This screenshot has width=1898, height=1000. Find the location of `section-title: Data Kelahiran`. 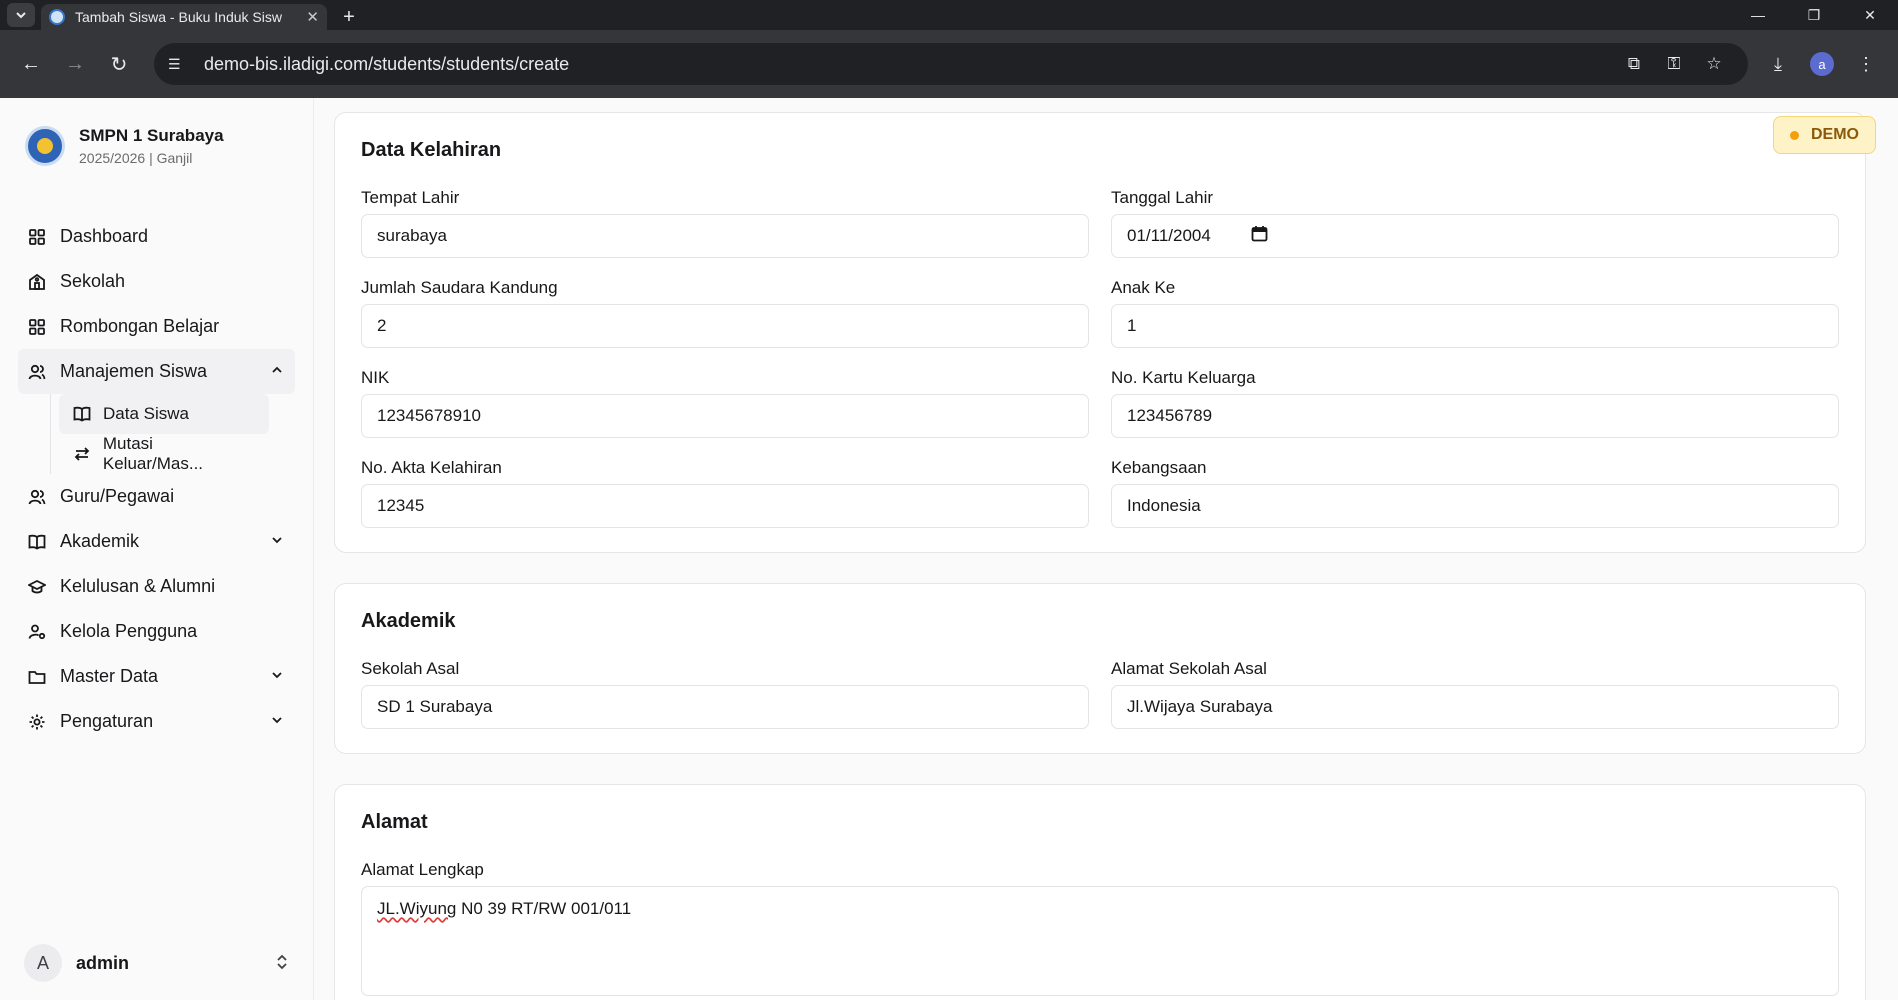

section-title: Data Kelahiran is located at coordinates (431, 150).